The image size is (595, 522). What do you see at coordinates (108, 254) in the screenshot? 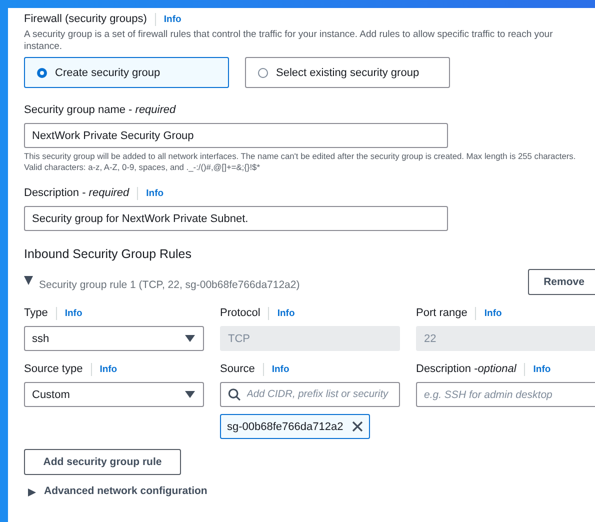
I see `section-heading: Inbound Security Group Rules` at bounding box center [108, 254].